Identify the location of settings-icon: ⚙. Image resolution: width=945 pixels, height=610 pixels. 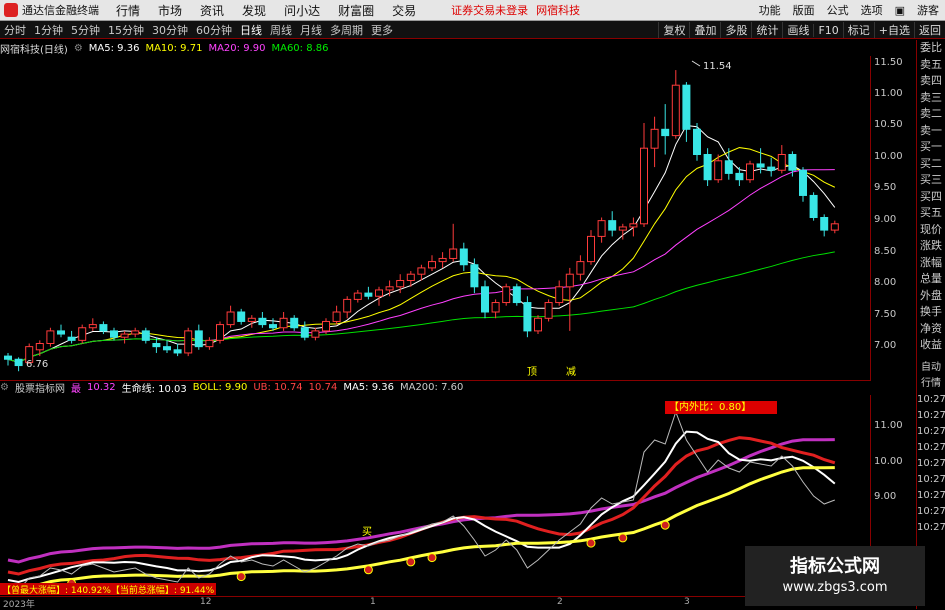
(78, 48).